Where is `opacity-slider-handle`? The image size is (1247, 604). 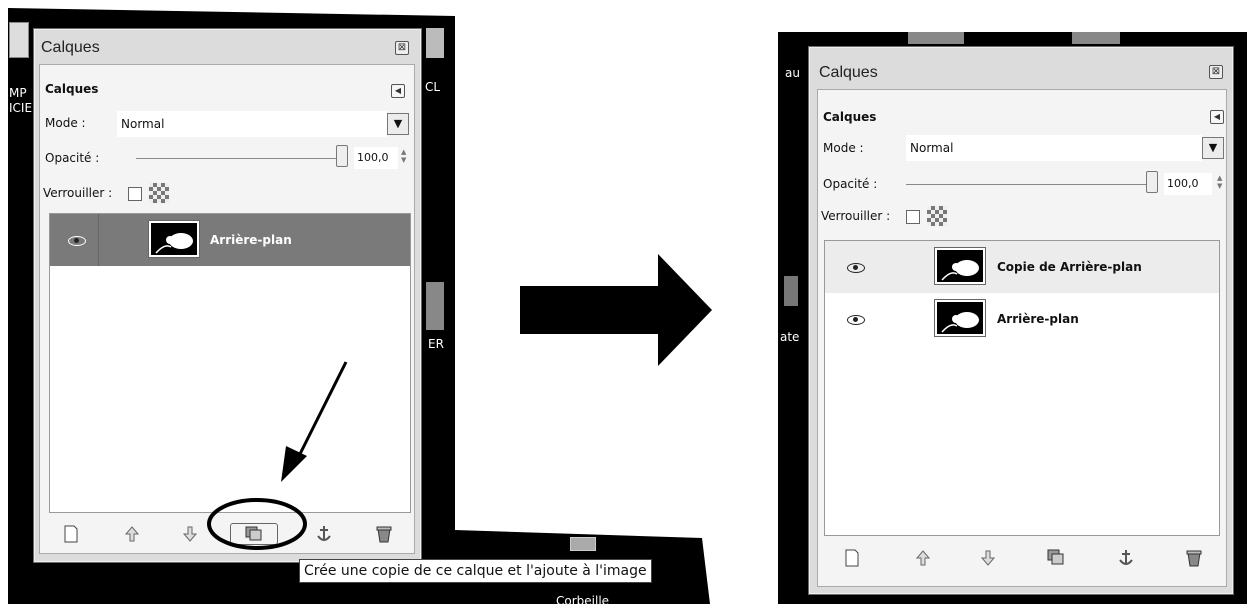 opacity-slider-handle is located at coordinates (1152, 182).